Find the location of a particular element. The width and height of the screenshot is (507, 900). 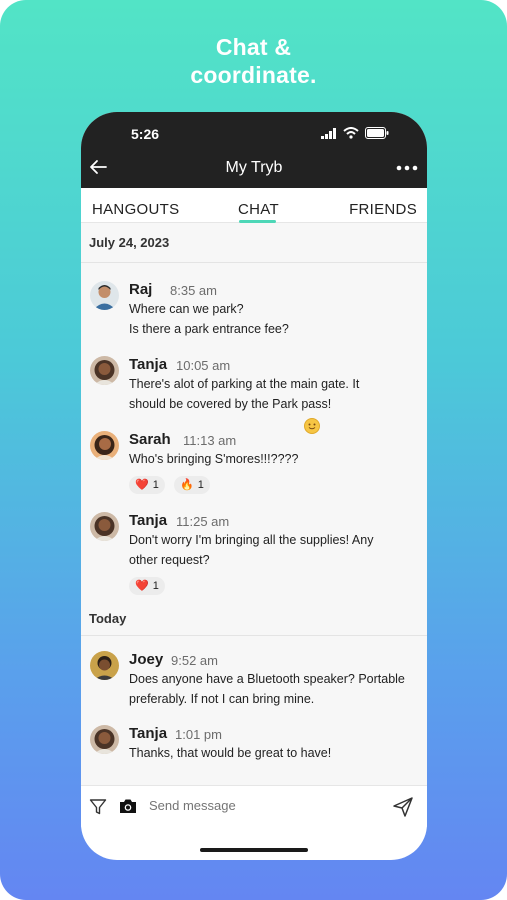

filter-icon is located at coordinates (98, 807).